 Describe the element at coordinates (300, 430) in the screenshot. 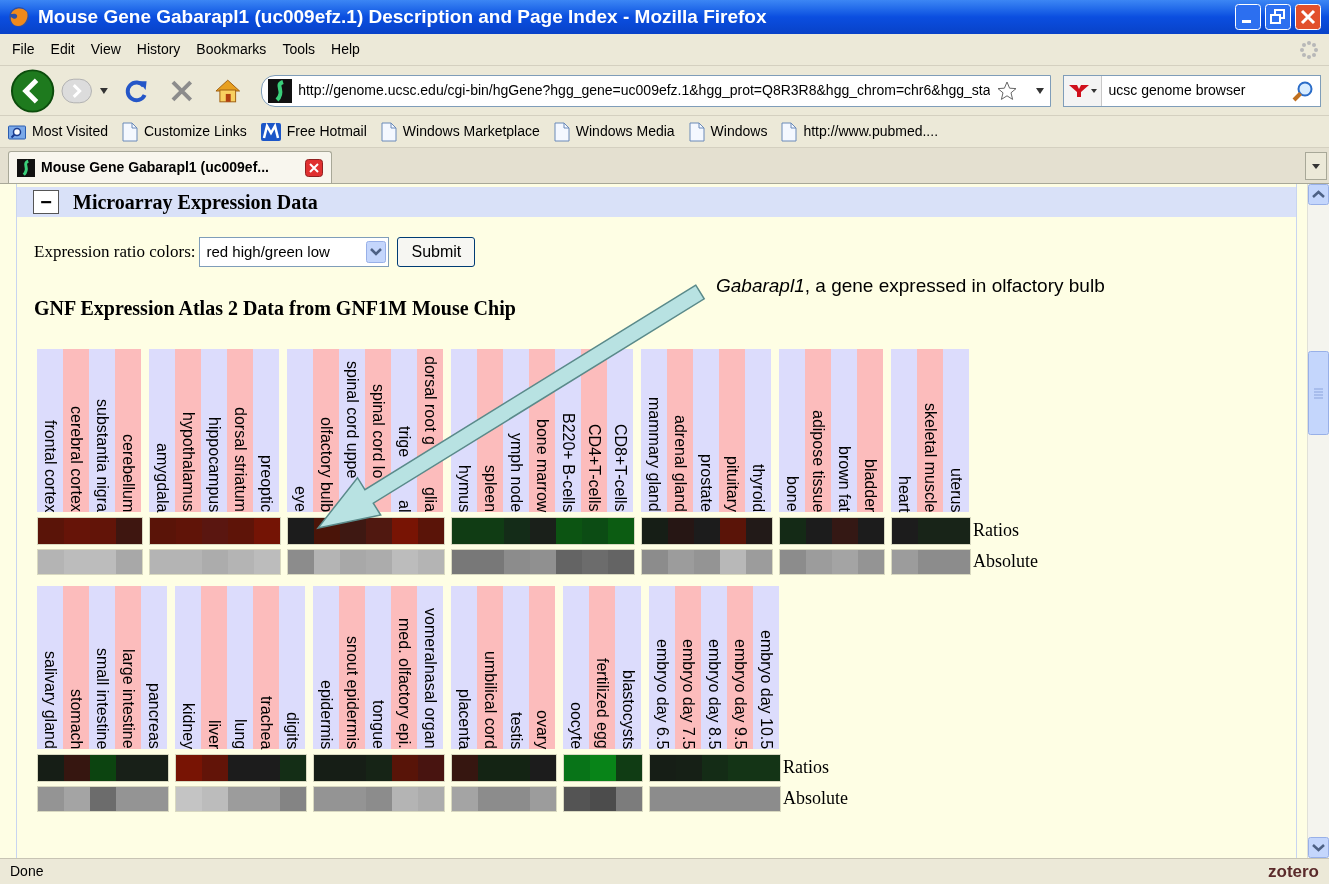

I see `column-header: eye` at that location.